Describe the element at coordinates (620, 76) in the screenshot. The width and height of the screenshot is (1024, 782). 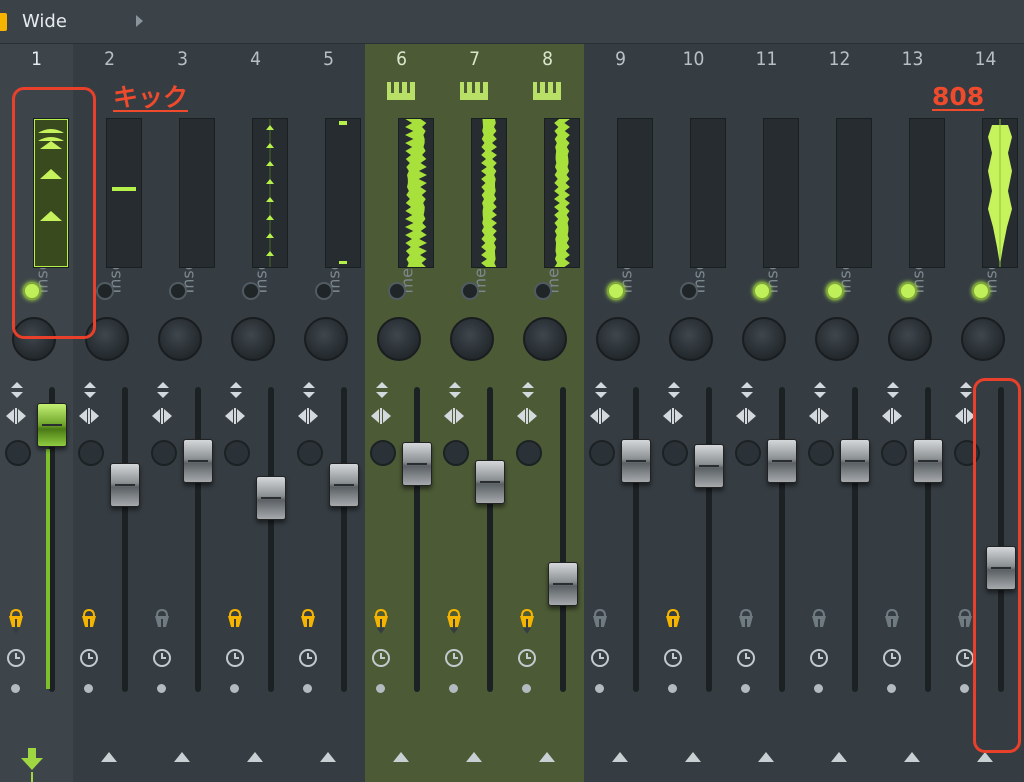
I see `strip-header: 9` at that location.